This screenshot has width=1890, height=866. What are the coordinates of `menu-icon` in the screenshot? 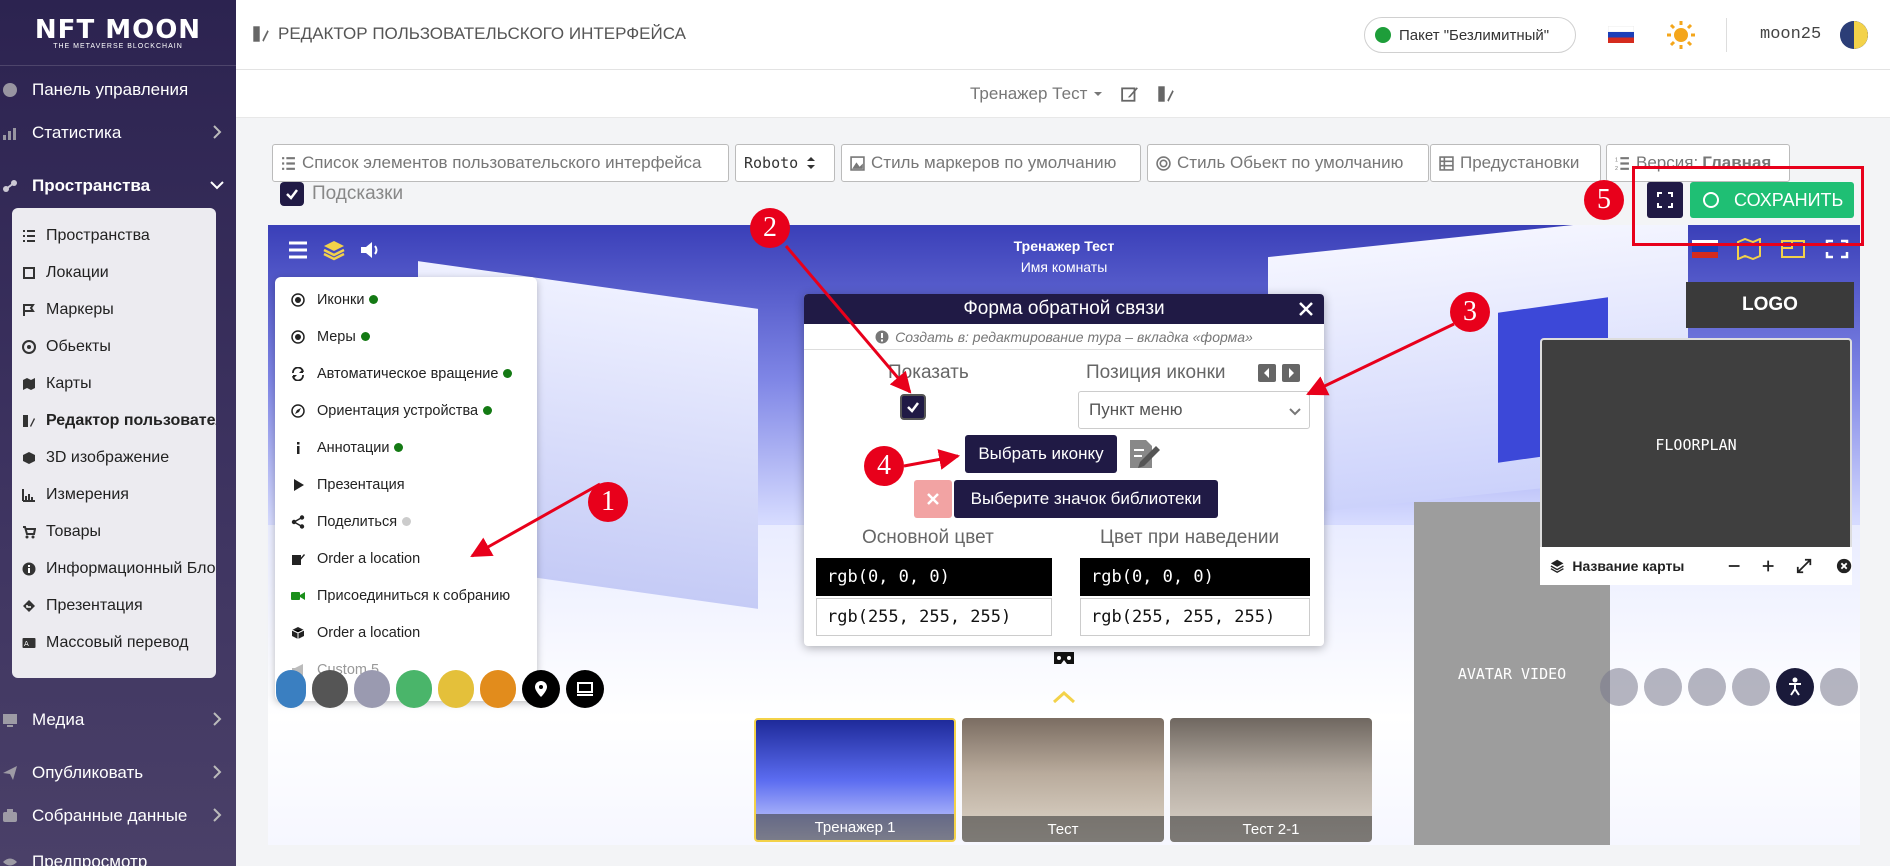 It's located at (298, 250).